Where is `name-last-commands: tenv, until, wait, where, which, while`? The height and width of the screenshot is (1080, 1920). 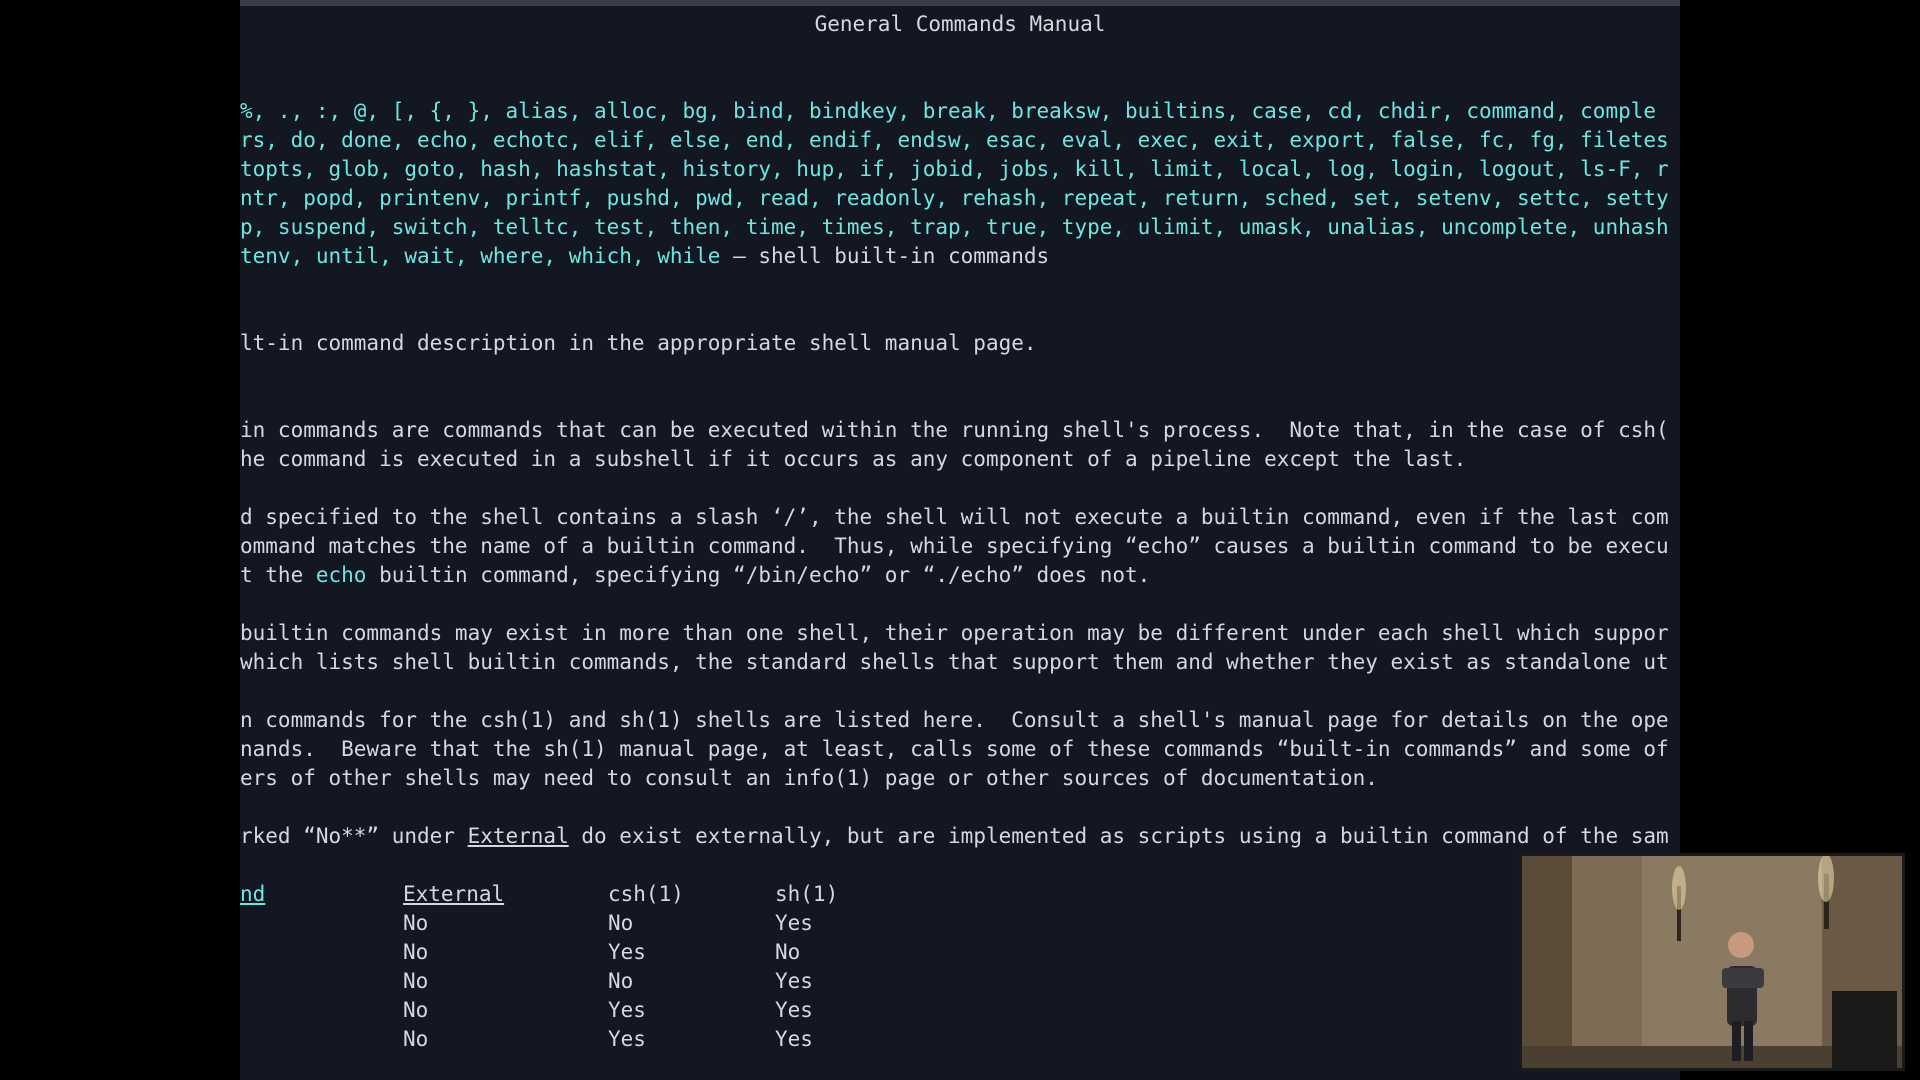 name-last-commands: tenv, until, wait, where, which, while is located at coordinates (480, 256).